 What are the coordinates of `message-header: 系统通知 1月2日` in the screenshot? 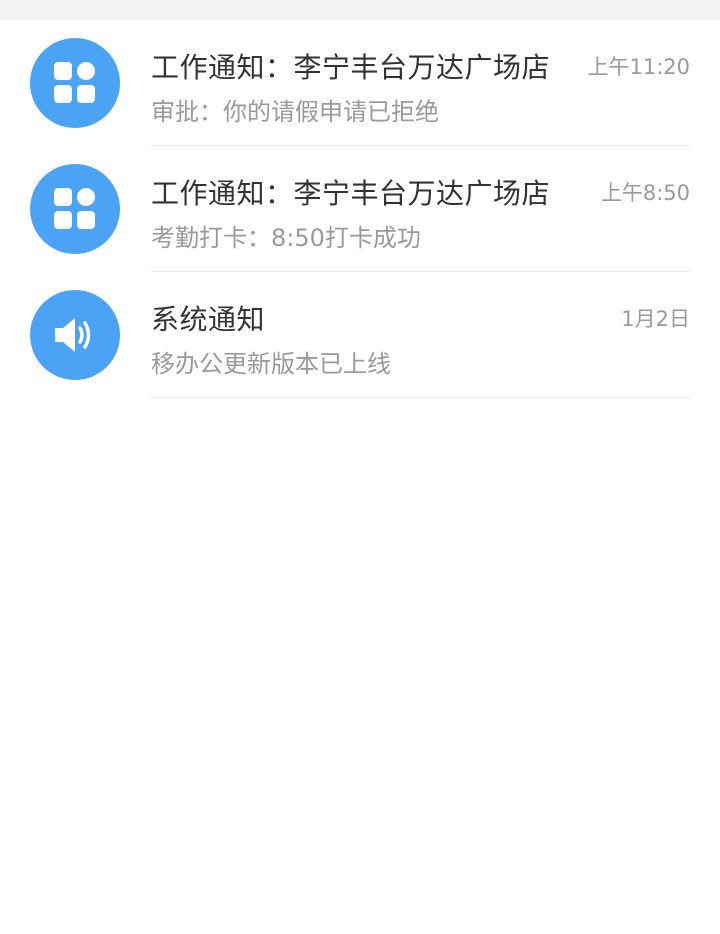 It's located at (420, 318).